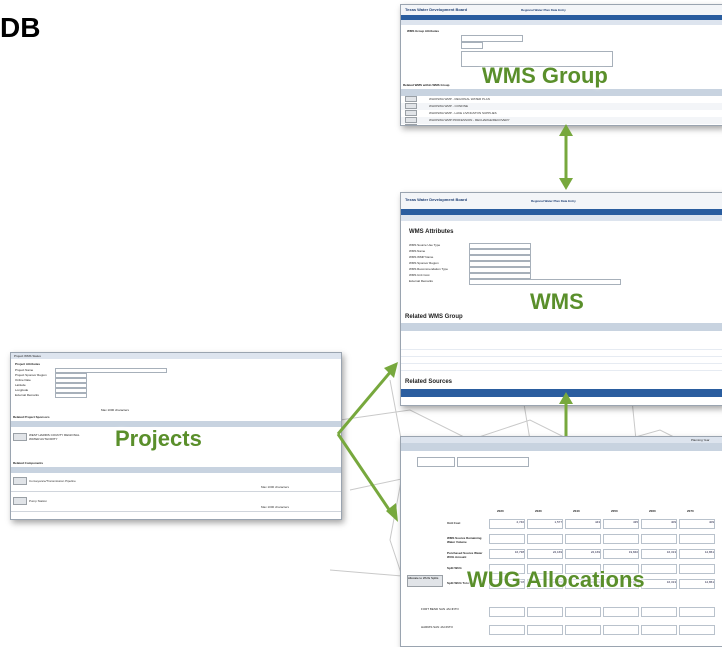 The width and height of the screenshot is (722, 647). What do you see at coordinates (365, 474) in the screenshot?
I see `projects-wug-arrow` at bounding box center [365, 474].